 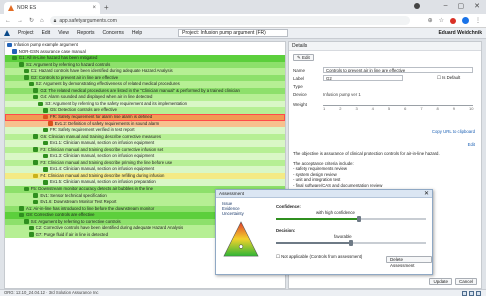 I want to click on decision-value: favorable, so click(x=343, y=236).